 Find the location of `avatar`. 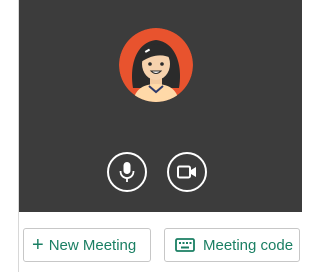

avatar is located at coordinates (156, 65).